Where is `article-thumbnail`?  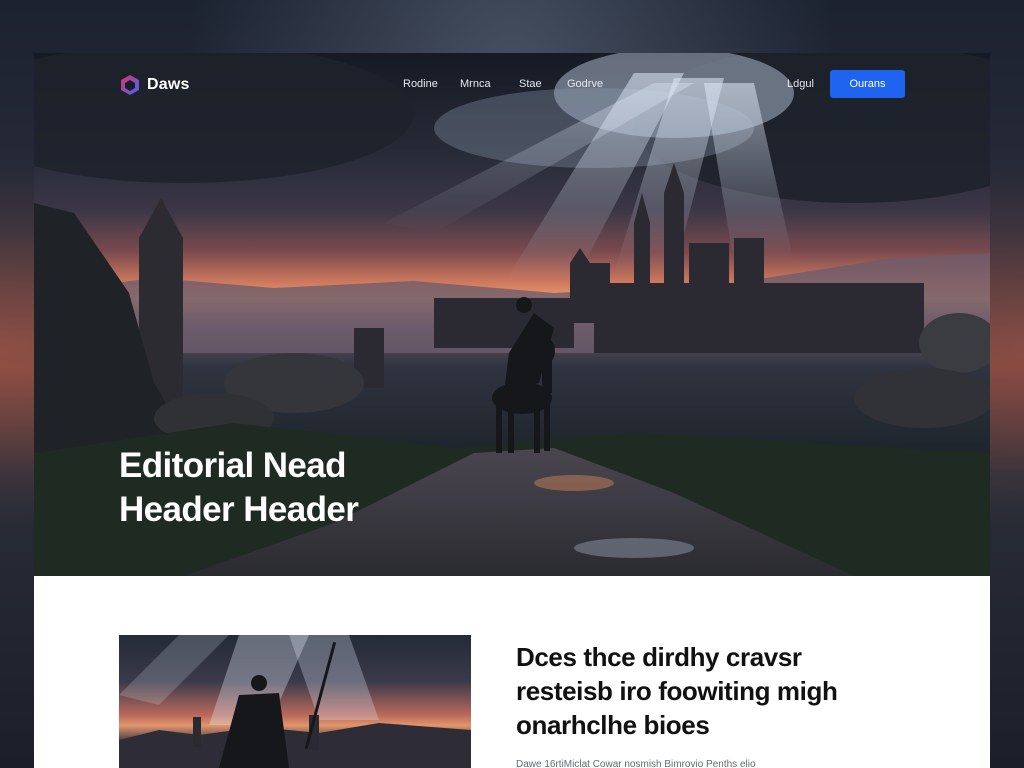
article-thumbnail is located at coordinates (295, 701).